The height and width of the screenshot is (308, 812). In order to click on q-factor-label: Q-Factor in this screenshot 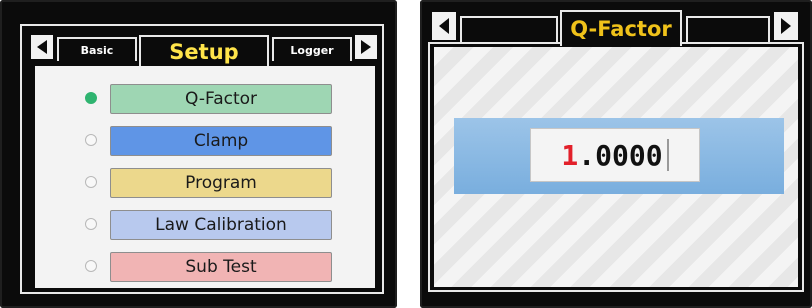, I will do `click(221, 99)`.